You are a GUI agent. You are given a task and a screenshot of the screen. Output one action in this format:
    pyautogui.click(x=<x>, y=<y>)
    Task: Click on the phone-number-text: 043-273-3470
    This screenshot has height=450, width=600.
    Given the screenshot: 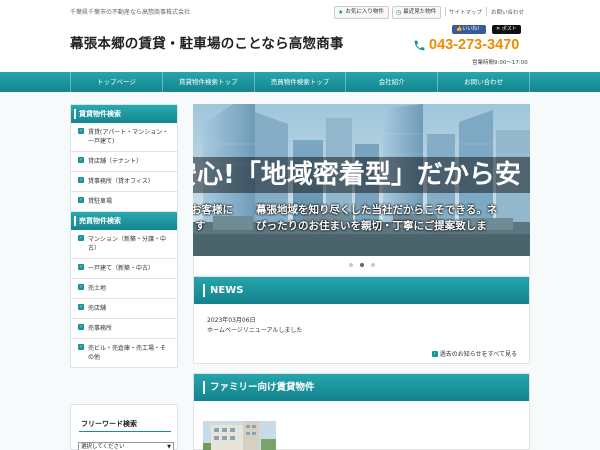 What is the action you would take?
    pyautogui.click(x=474, y=45)
    